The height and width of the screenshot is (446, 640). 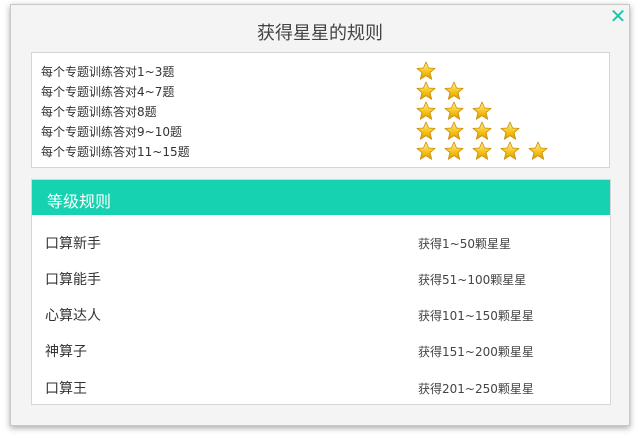 What do you see at coordinates (321, 241) in the screenshot?
I see `level-row: 口算新手 获得1~50颗星星` at bounding box center [321, 241].